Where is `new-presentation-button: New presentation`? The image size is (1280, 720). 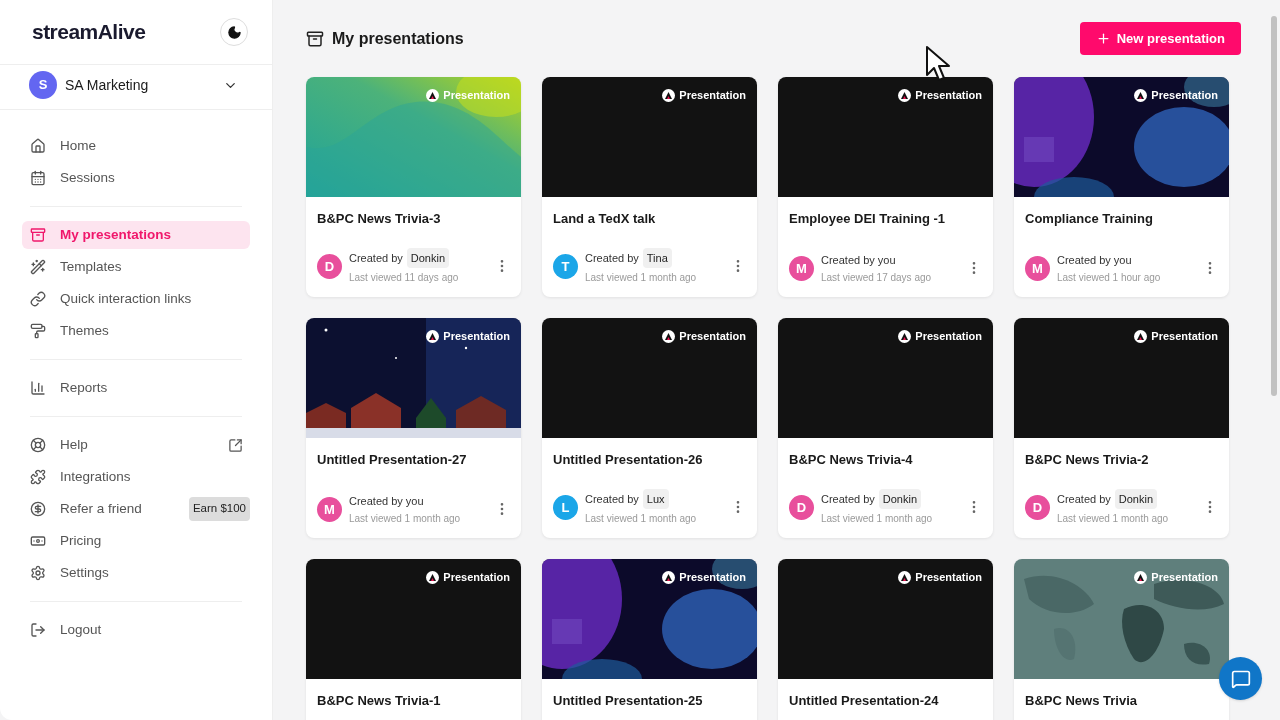
new-presentation-button: New presentation is located at coordinates (1160, 38).